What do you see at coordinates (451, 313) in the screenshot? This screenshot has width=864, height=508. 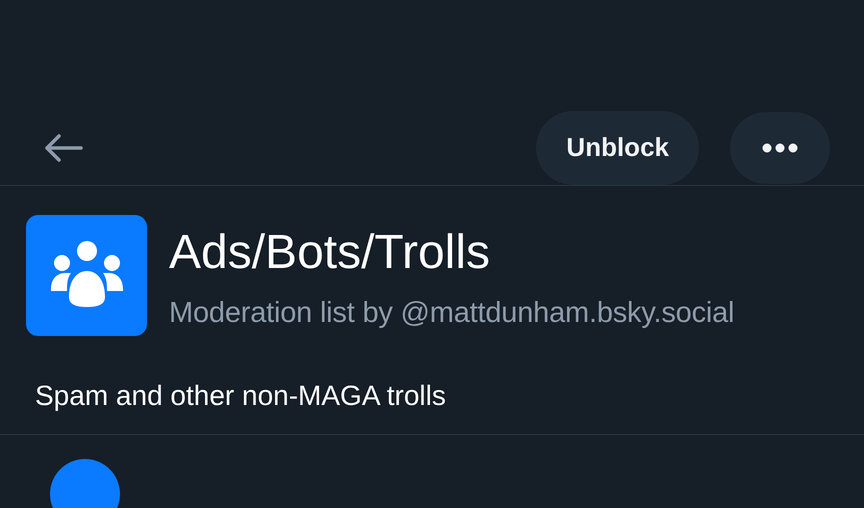 I see `list-subtitle: Moderation list by @mattdunham.bsky.social` at bounding box center [451, 313].